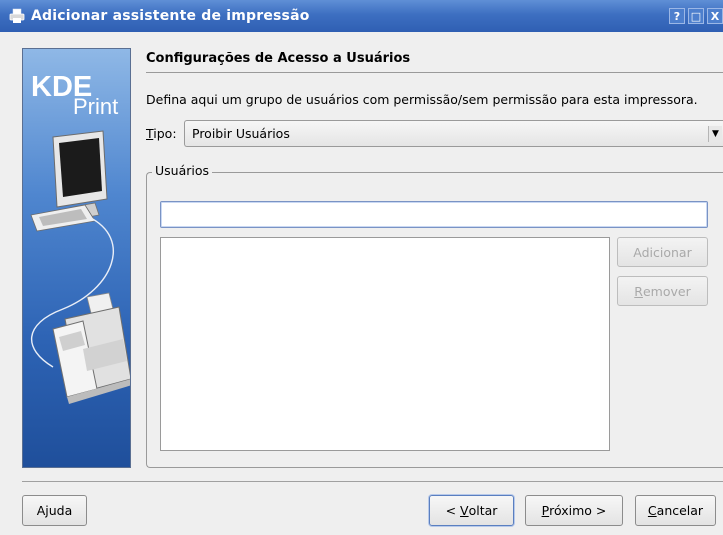  What do you see at coordinates (278, 58) in the screenshot?
I see `section-title: Configurações de Acesso a Usuários` at bounding box center [278, 58].